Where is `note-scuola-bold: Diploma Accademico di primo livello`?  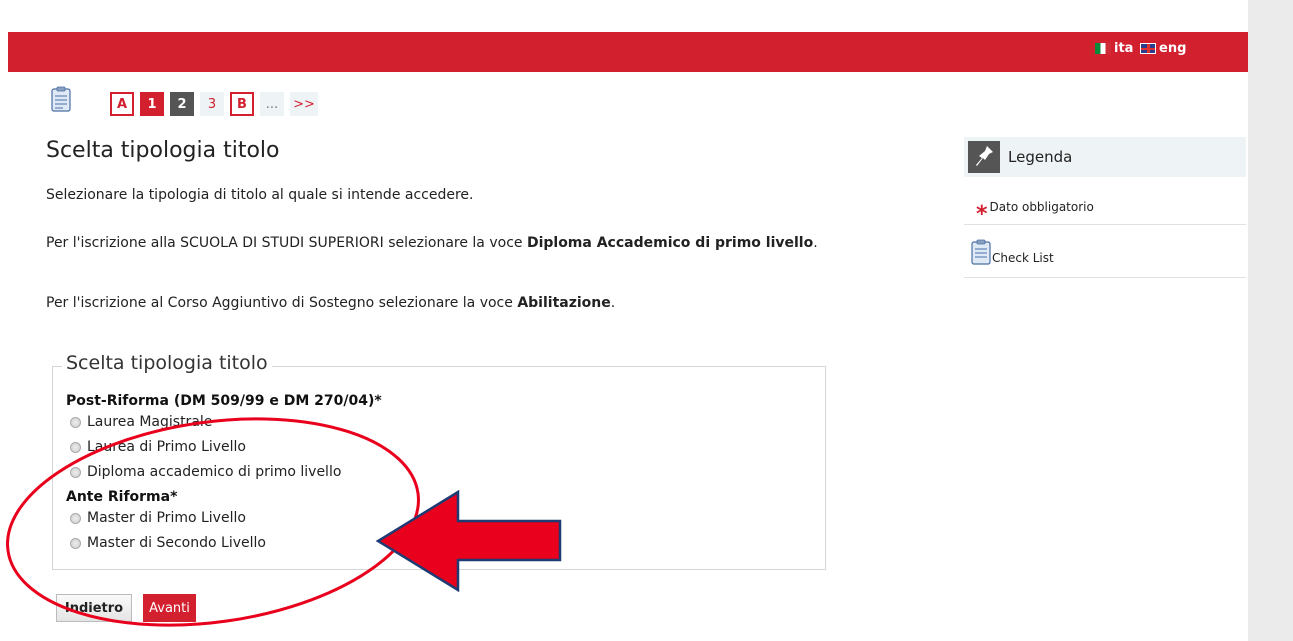 note-scuola-bold: Diploma Accademico di primo livello is located at coordinates (670, 243).